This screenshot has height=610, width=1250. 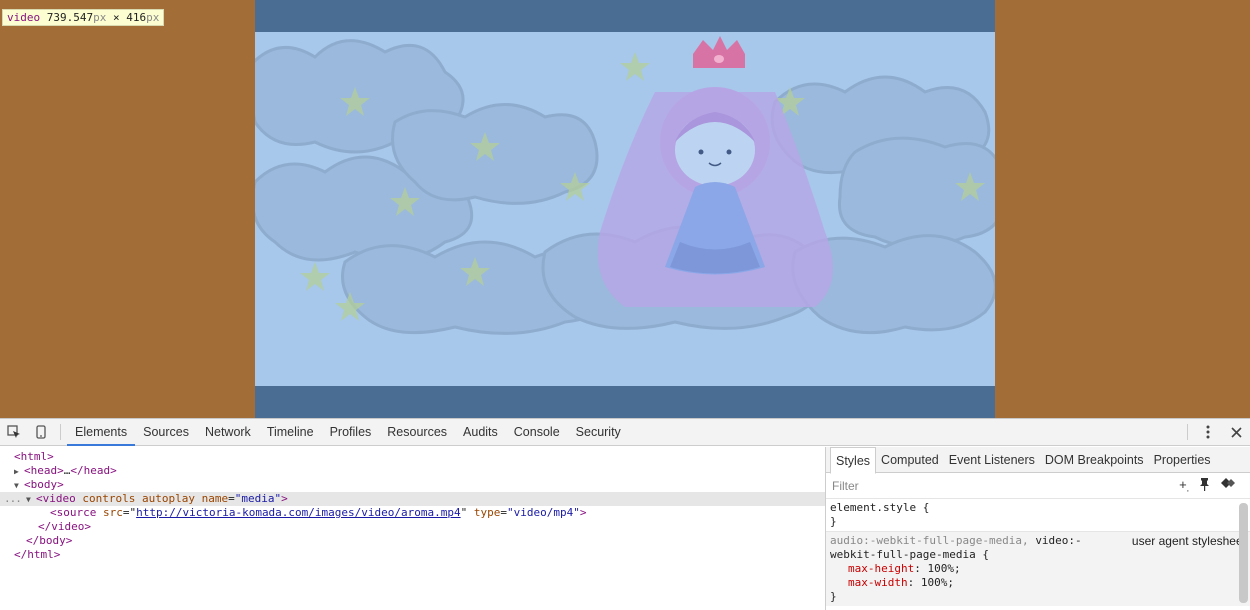 I want to click on tab-dom-breakpoints: DOM Breakpoints, so click(x=1094, y=460).